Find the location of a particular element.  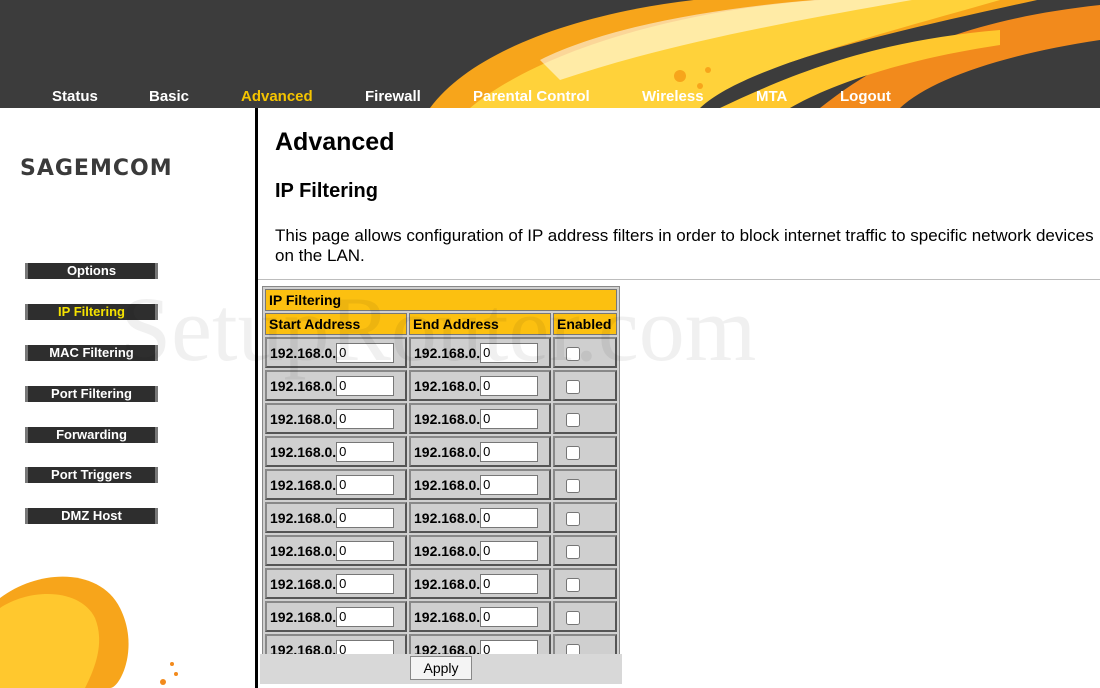

sidebar-item-dmz-host: DMZ Host is located at coordinates (91, 516).